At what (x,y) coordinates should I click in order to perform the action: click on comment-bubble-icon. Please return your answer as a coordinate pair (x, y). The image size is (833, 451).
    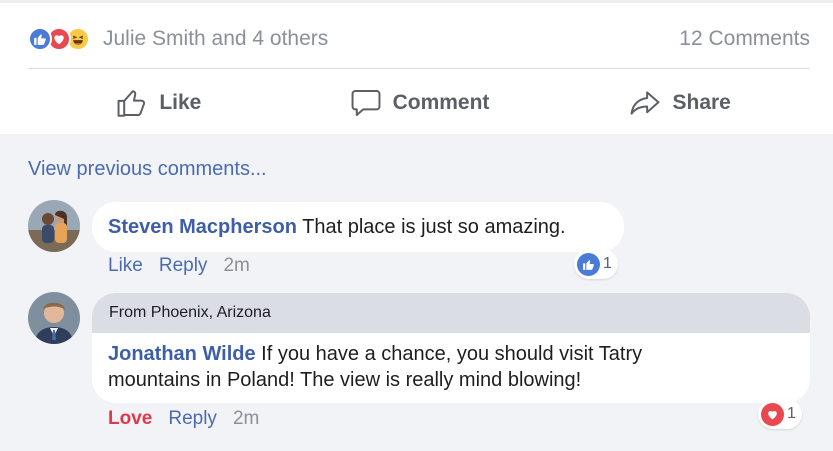
    Looking at the image, I should click on (366, 103).